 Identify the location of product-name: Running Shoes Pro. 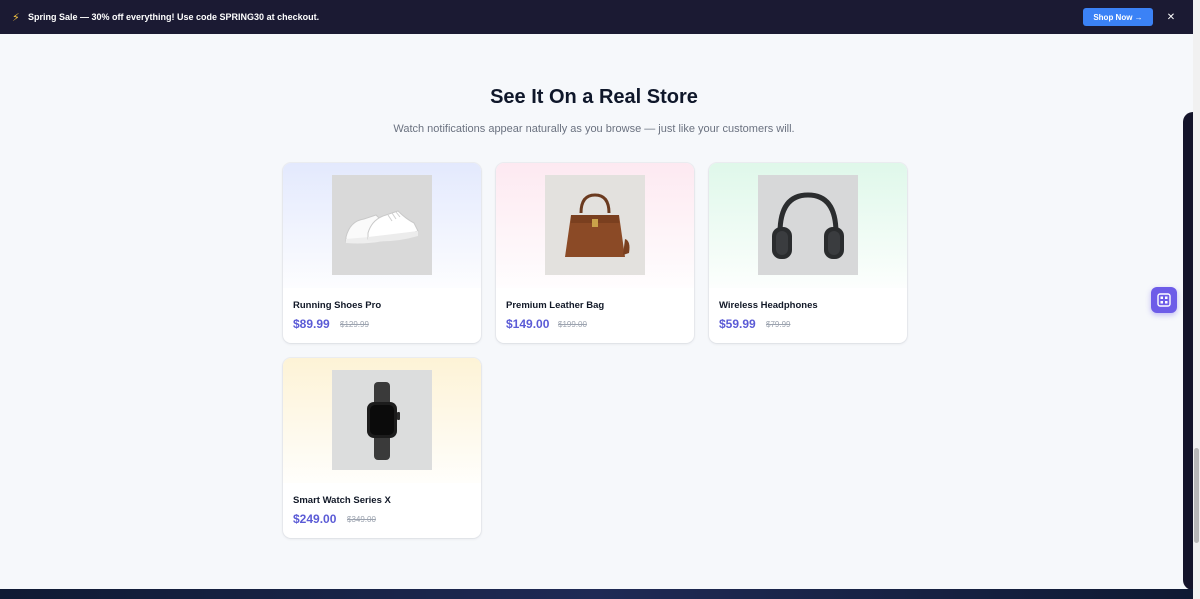
(337, 305).